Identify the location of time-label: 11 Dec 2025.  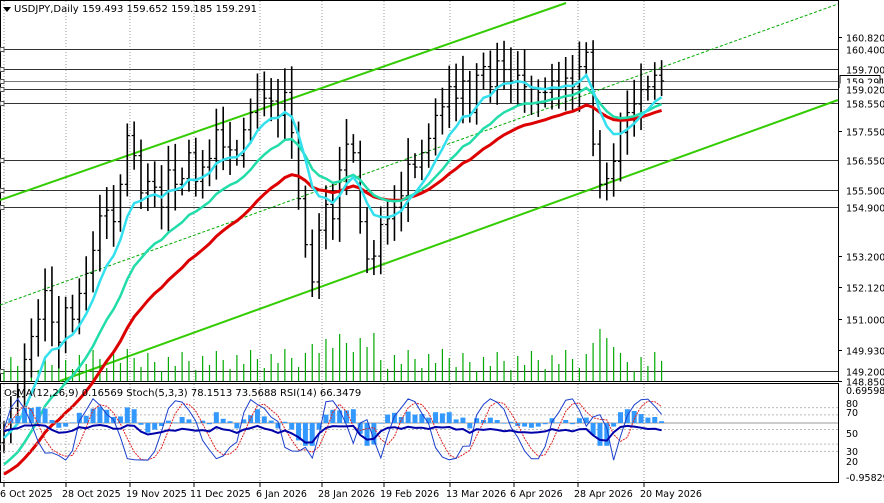
(220, 494).